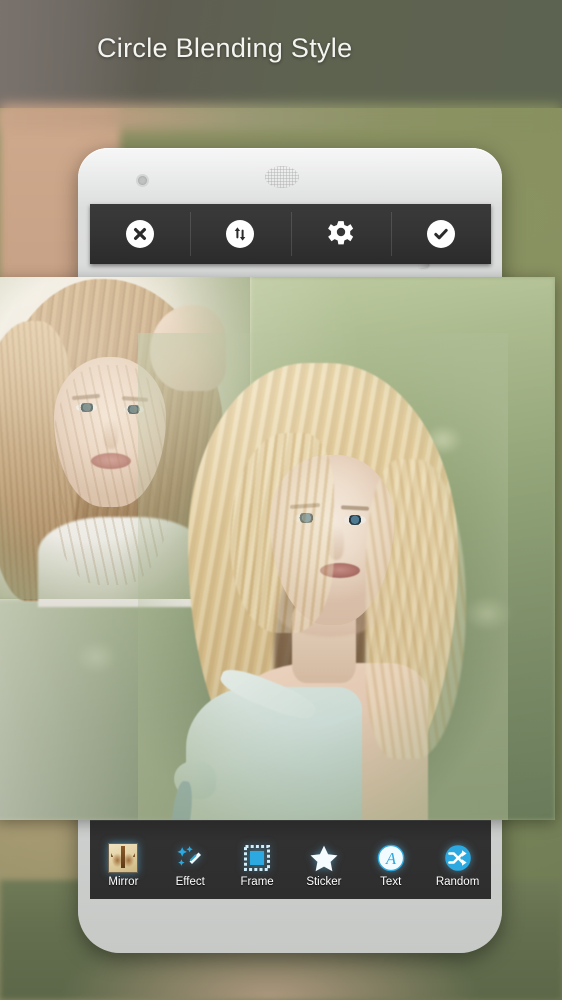  I want to click on editor-top-toolbar, so click(290, 234).